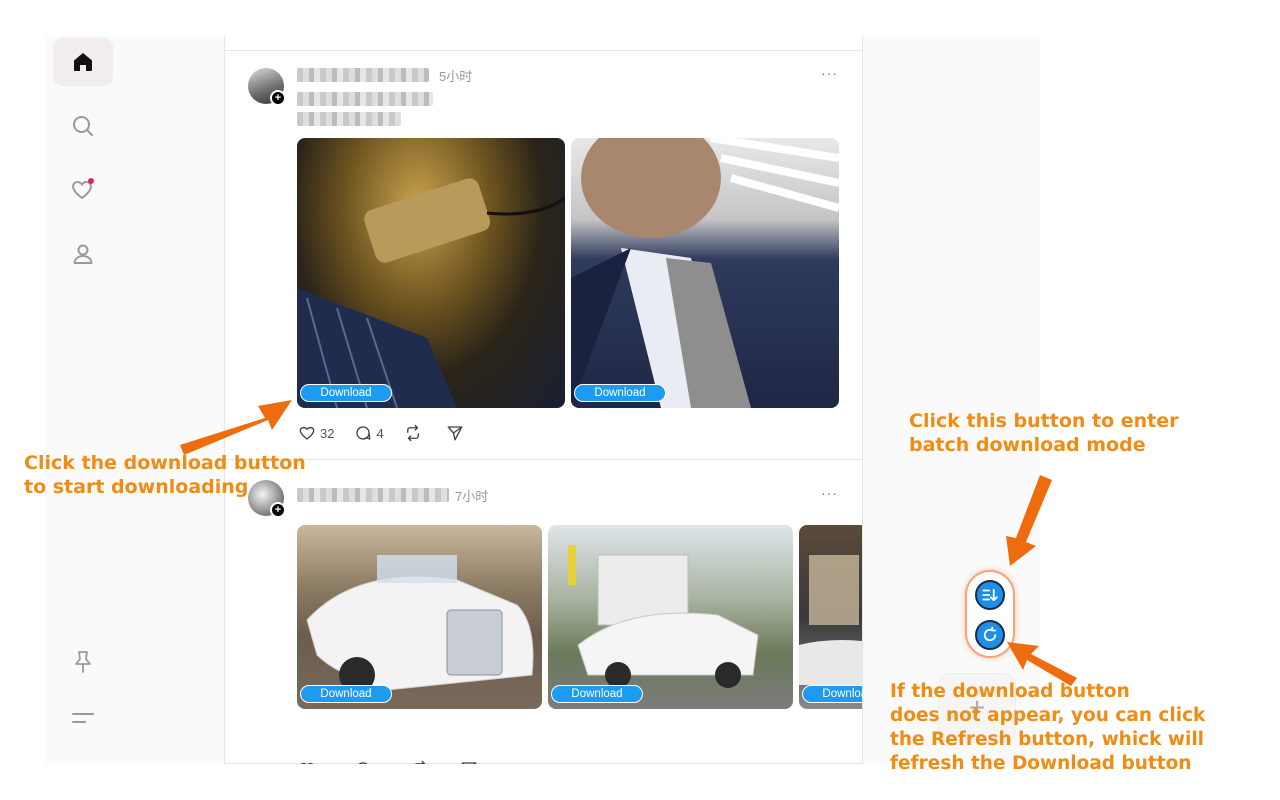 The image size is (1280, 800). Describe the element at coordinates (316, 433) in the screenshot. I see `like-button: 32` at that location.